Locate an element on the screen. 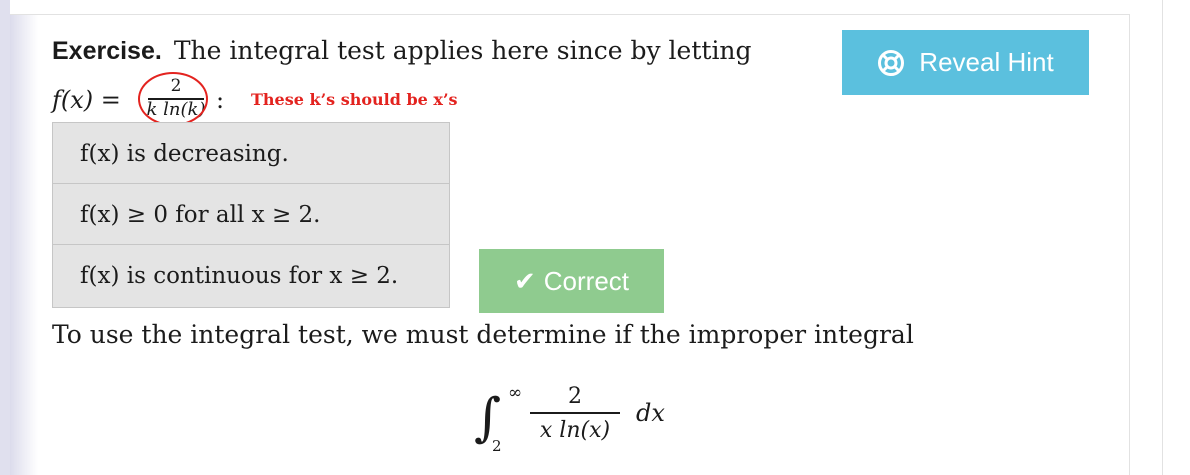 This screenshot has width=1190, height=475. function-lhs: f(x) = is located at coordinates (86, 100).